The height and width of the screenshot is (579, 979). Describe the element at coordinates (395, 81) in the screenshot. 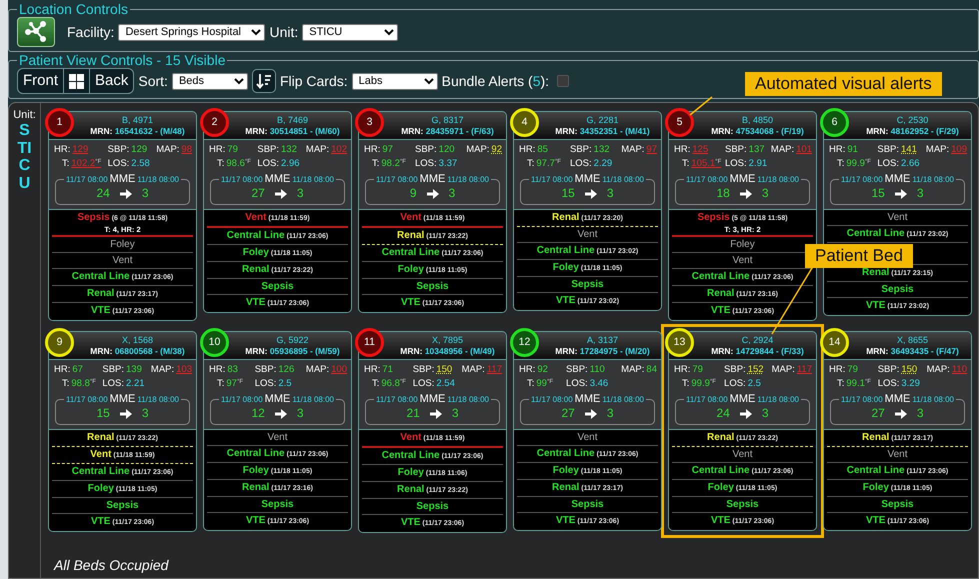

I see `flip-cards-select: Labs` at that location.